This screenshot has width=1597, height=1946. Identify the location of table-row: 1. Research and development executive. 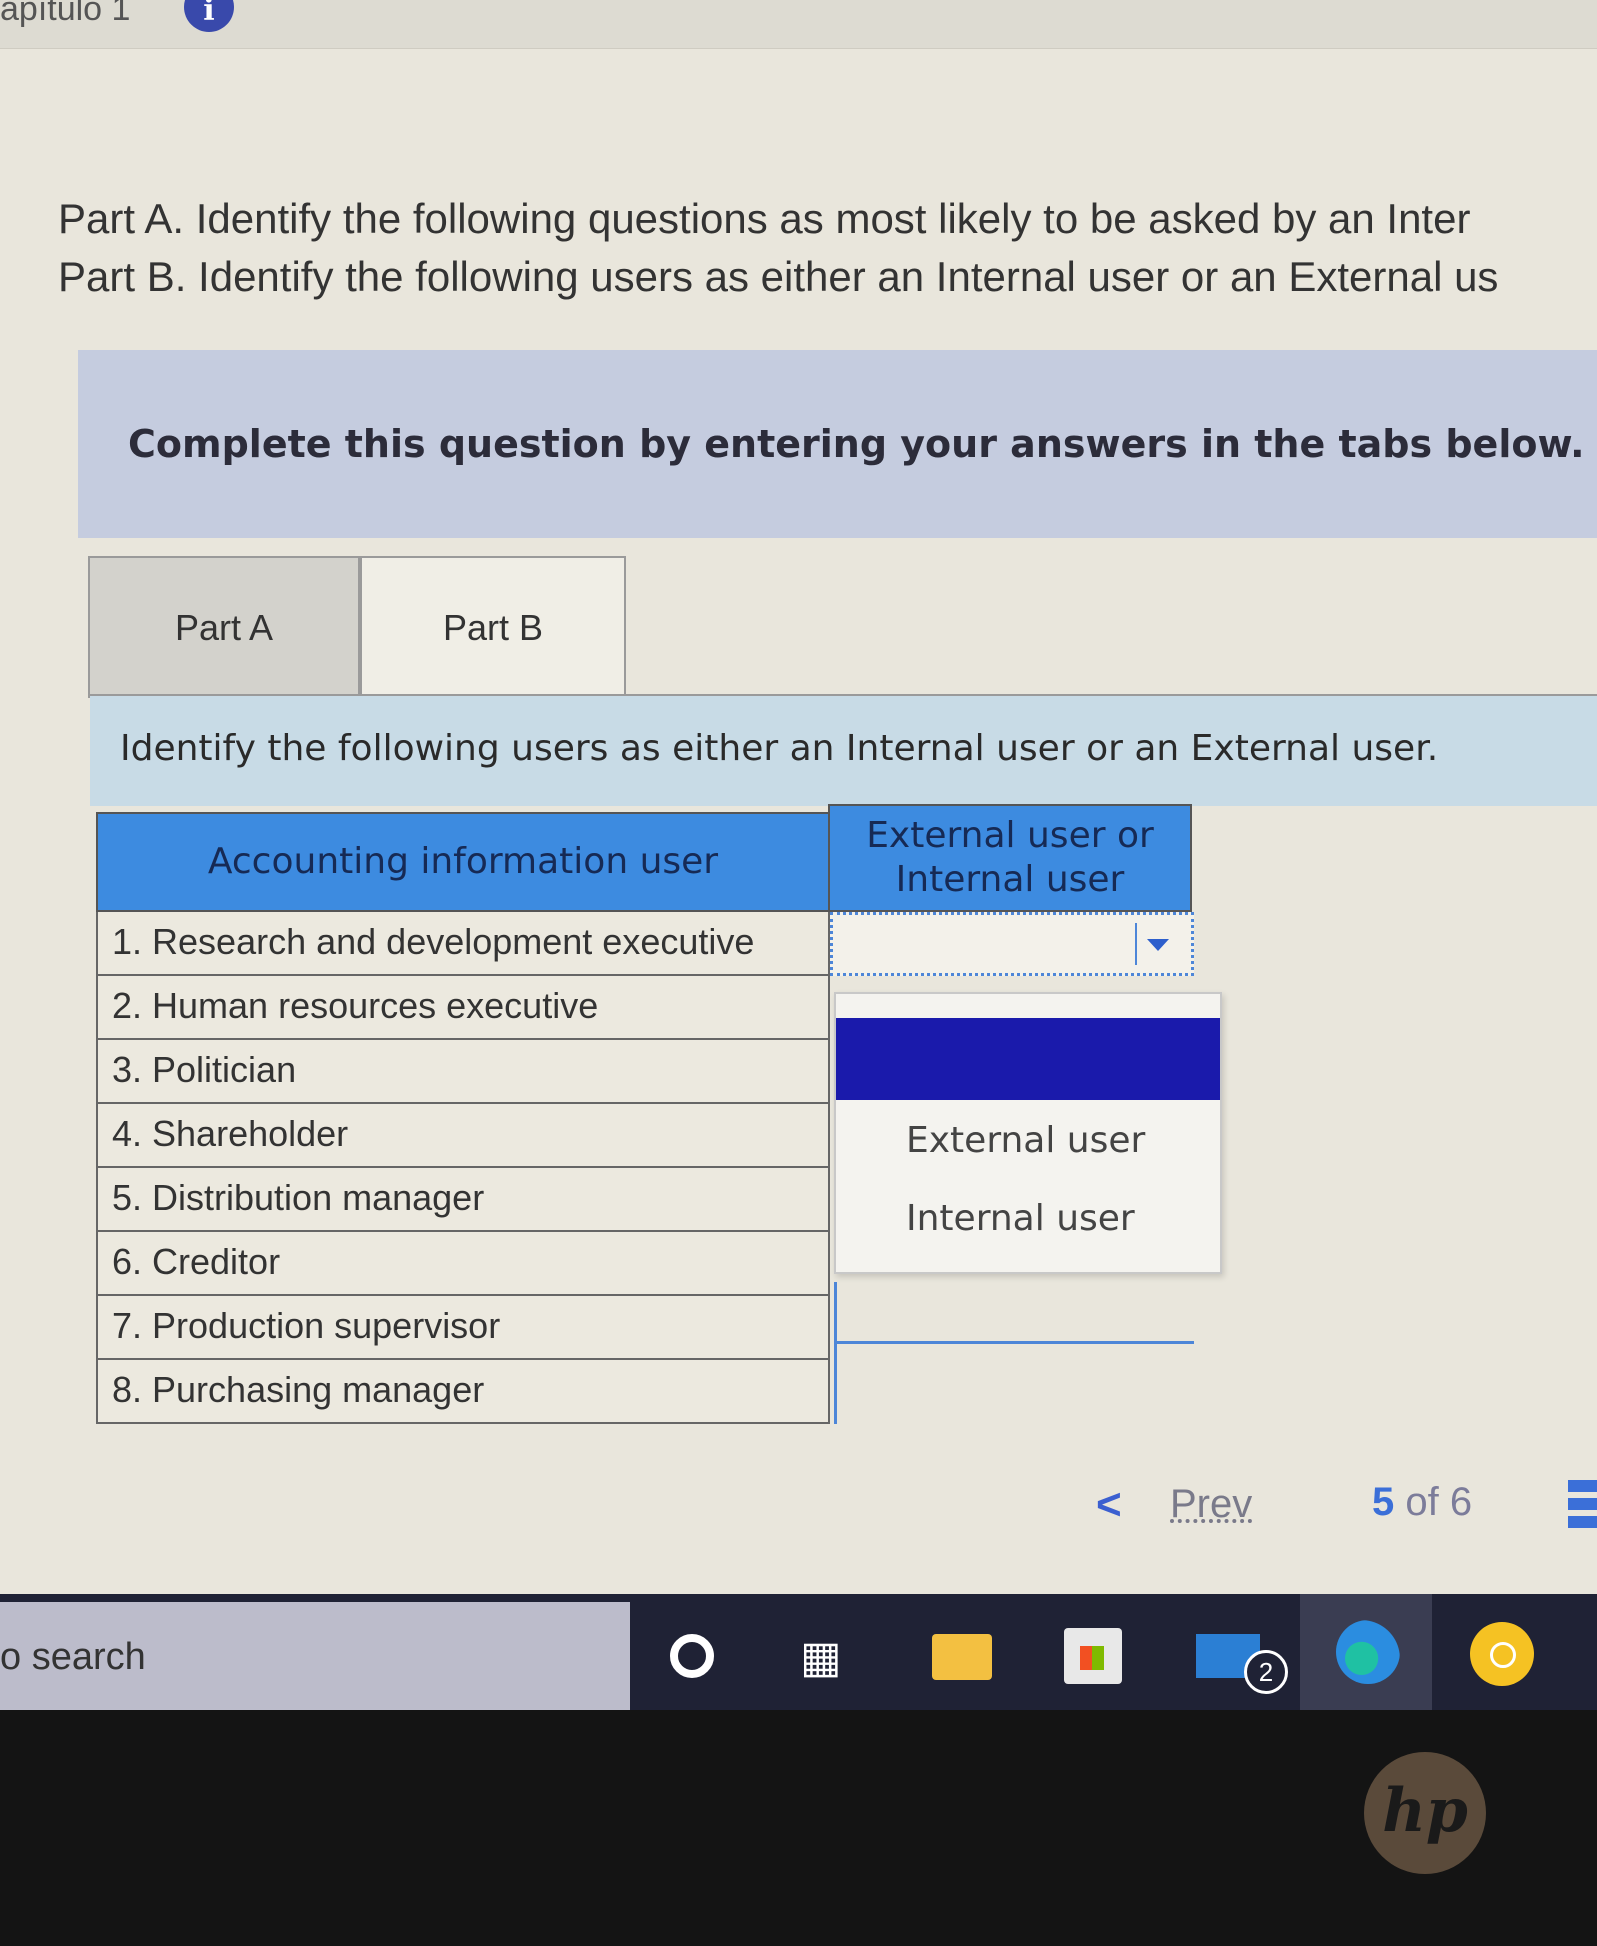
(463, 944).